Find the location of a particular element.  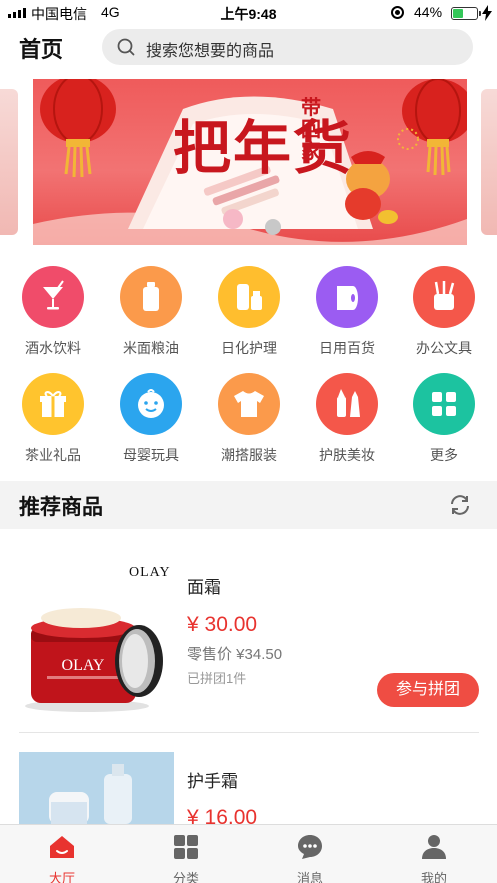

join-group-button: 参与拼团 is located at coordinates (428, 690).